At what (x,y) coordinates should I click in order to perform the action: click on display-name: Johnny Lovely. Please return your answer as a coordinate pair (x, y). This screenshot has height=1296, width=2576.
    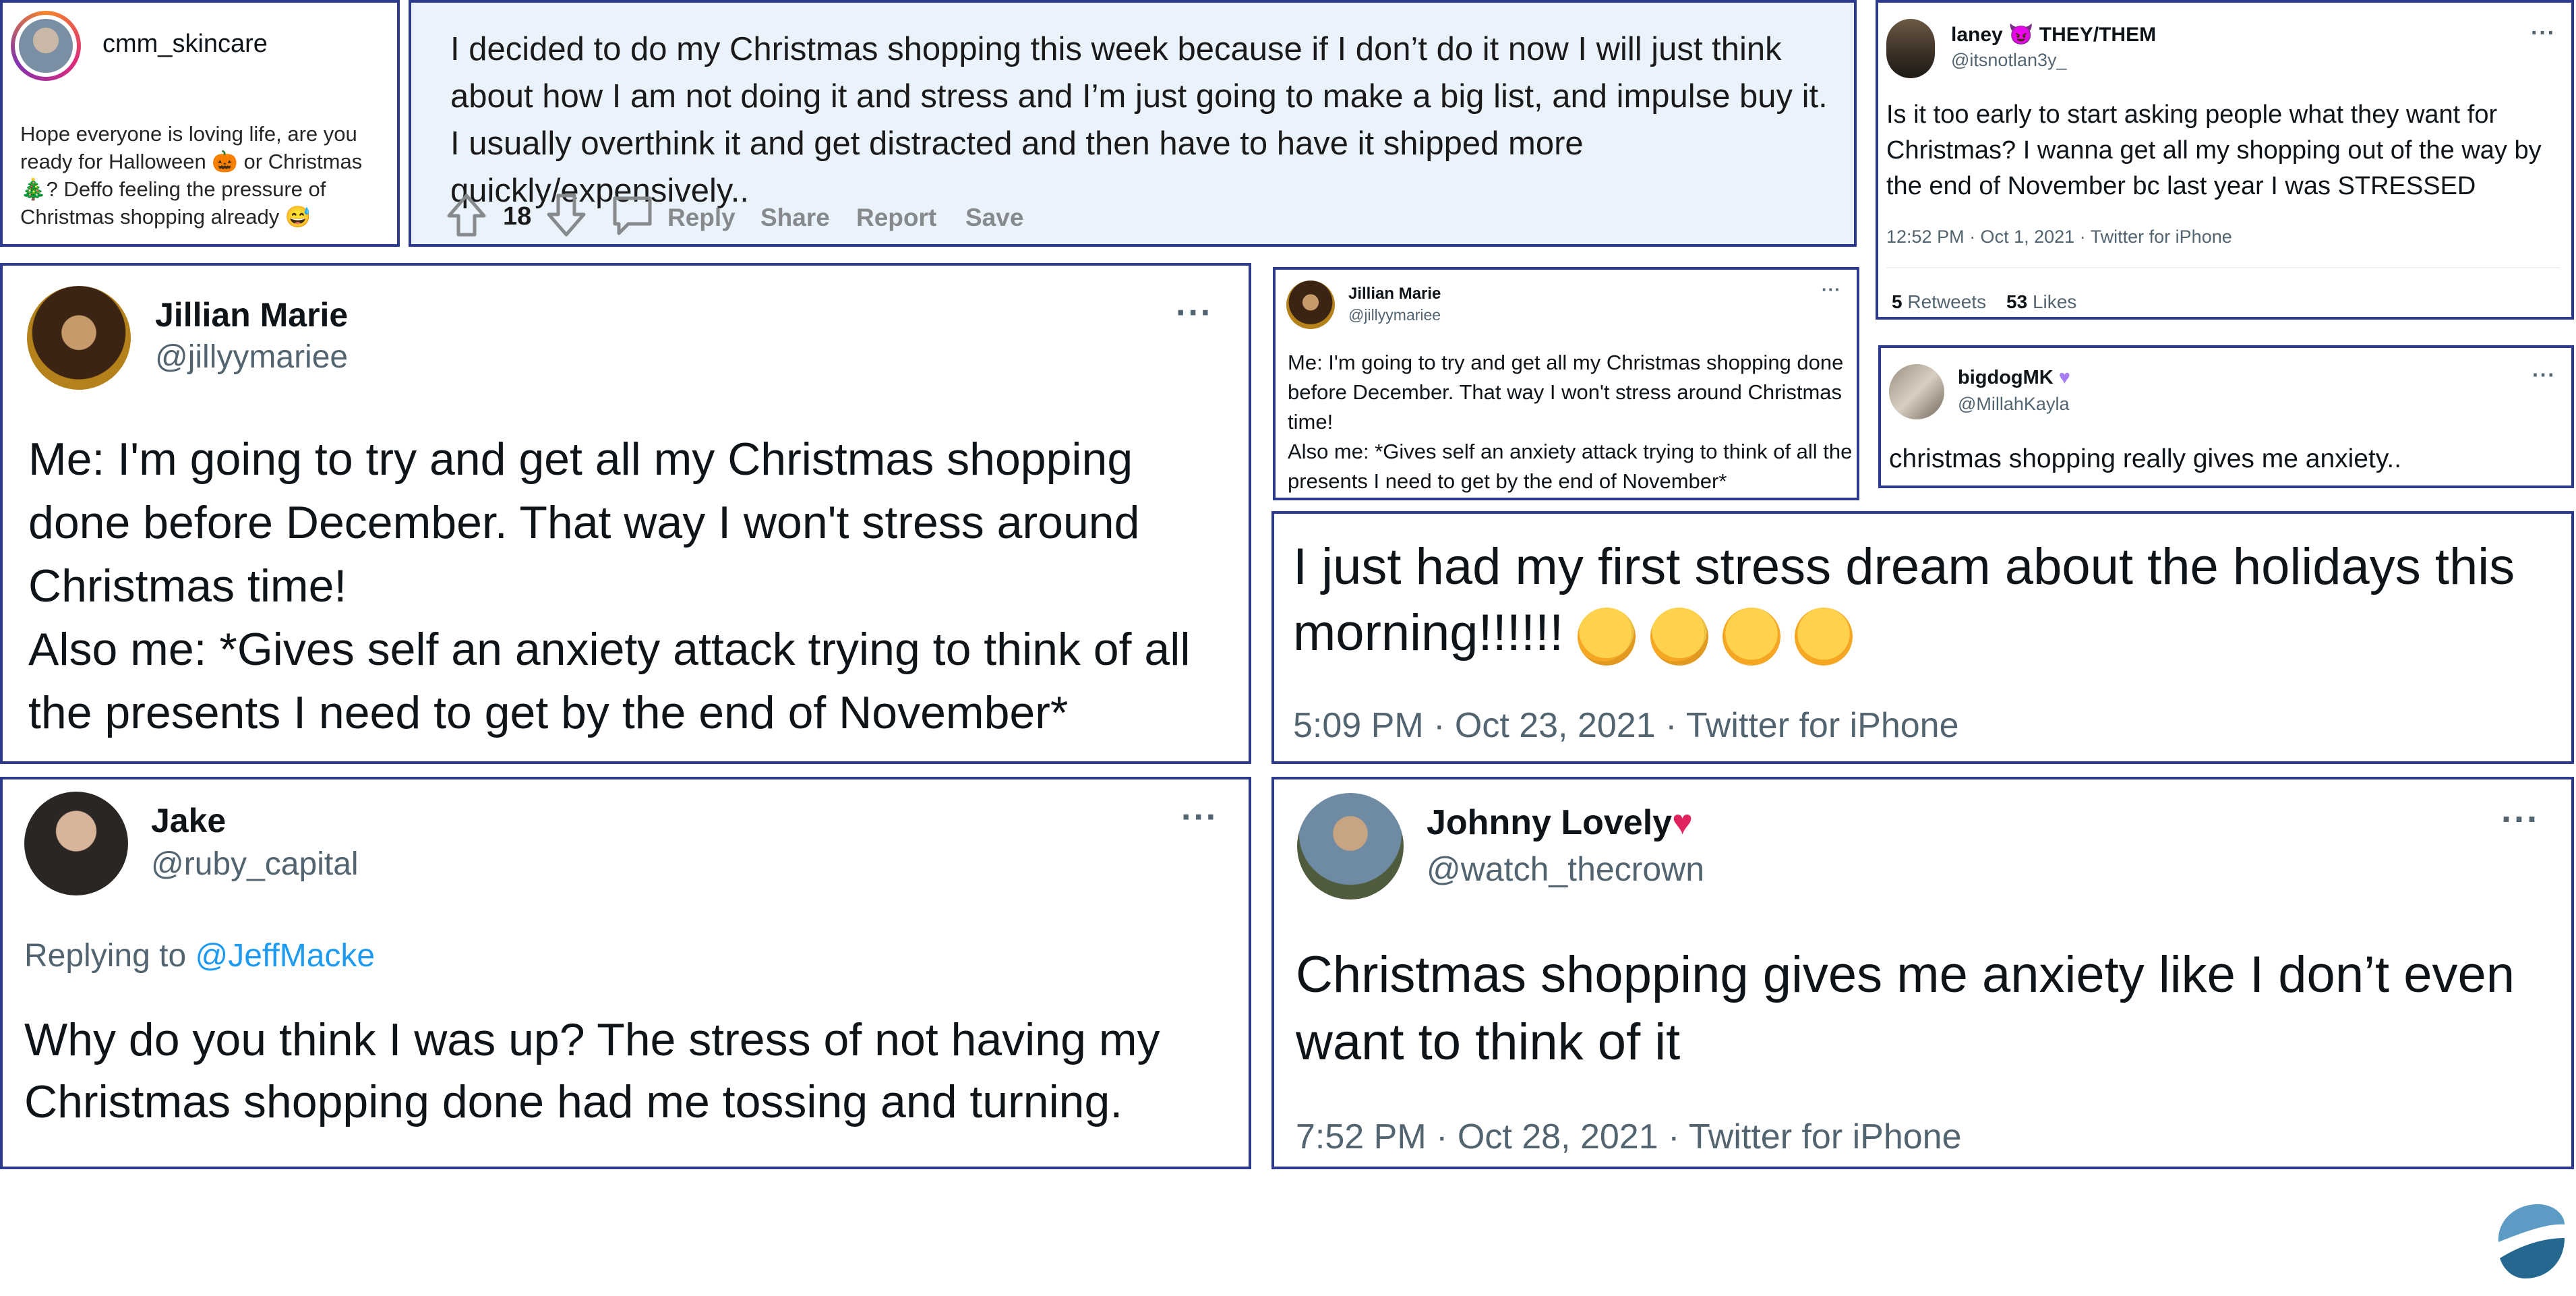
    Looking at the image, I should click on (1560, 822).